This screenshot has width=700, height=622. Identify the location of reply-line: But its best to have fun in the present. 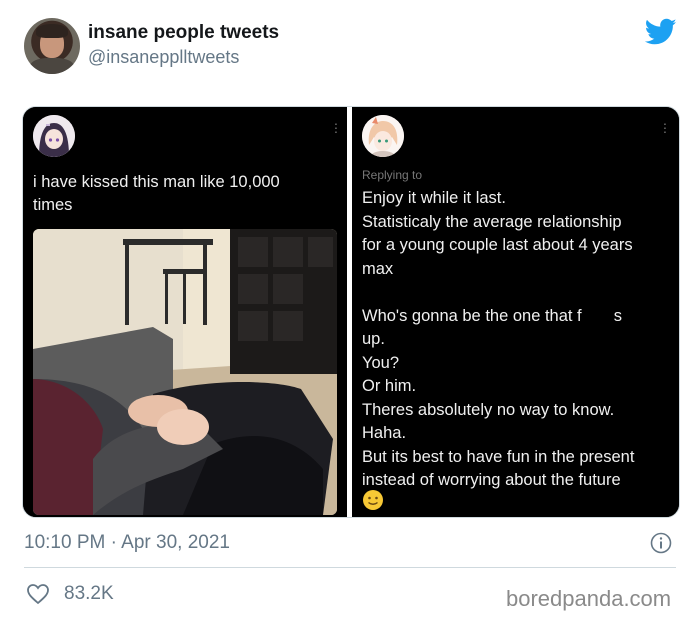
(498, 456).